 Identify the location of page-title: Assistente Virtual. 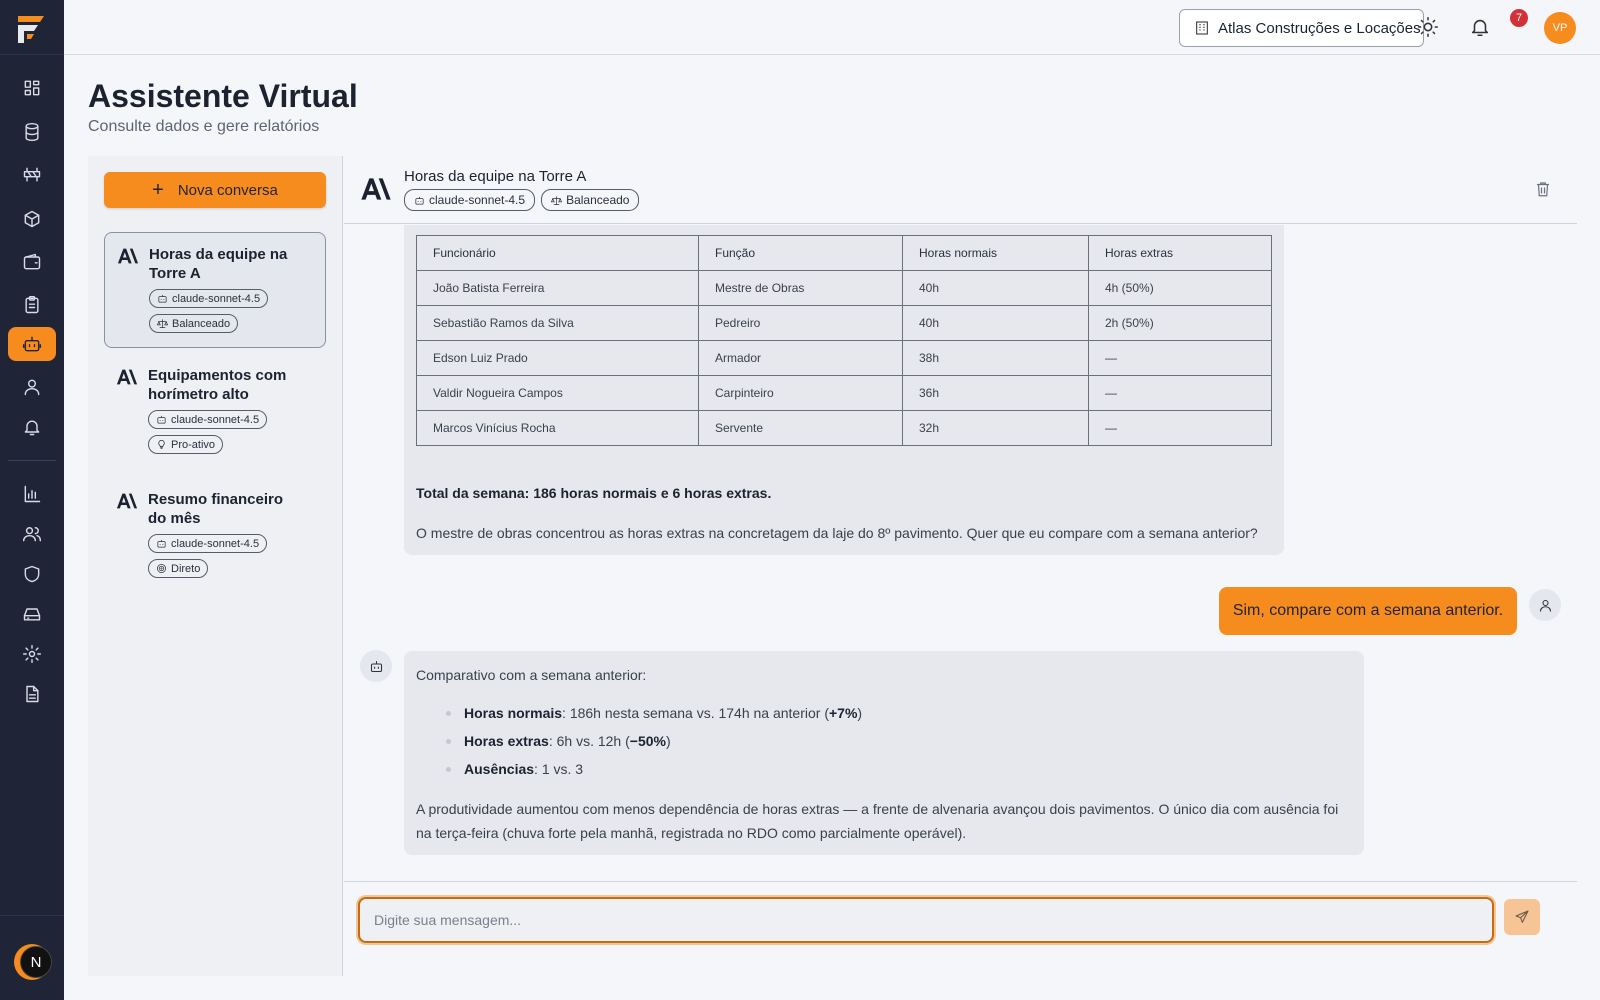
(223, 96).